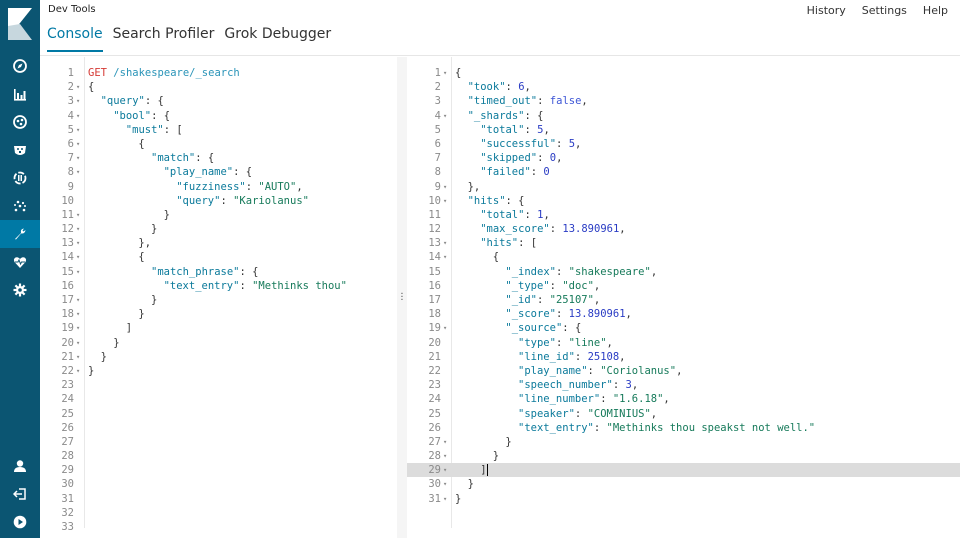 Image resolution: width=960 pixels, height=538 pixels. Describe the element at coordinates (826, 10) in the screenshot. I see `history-link: History` at that location.